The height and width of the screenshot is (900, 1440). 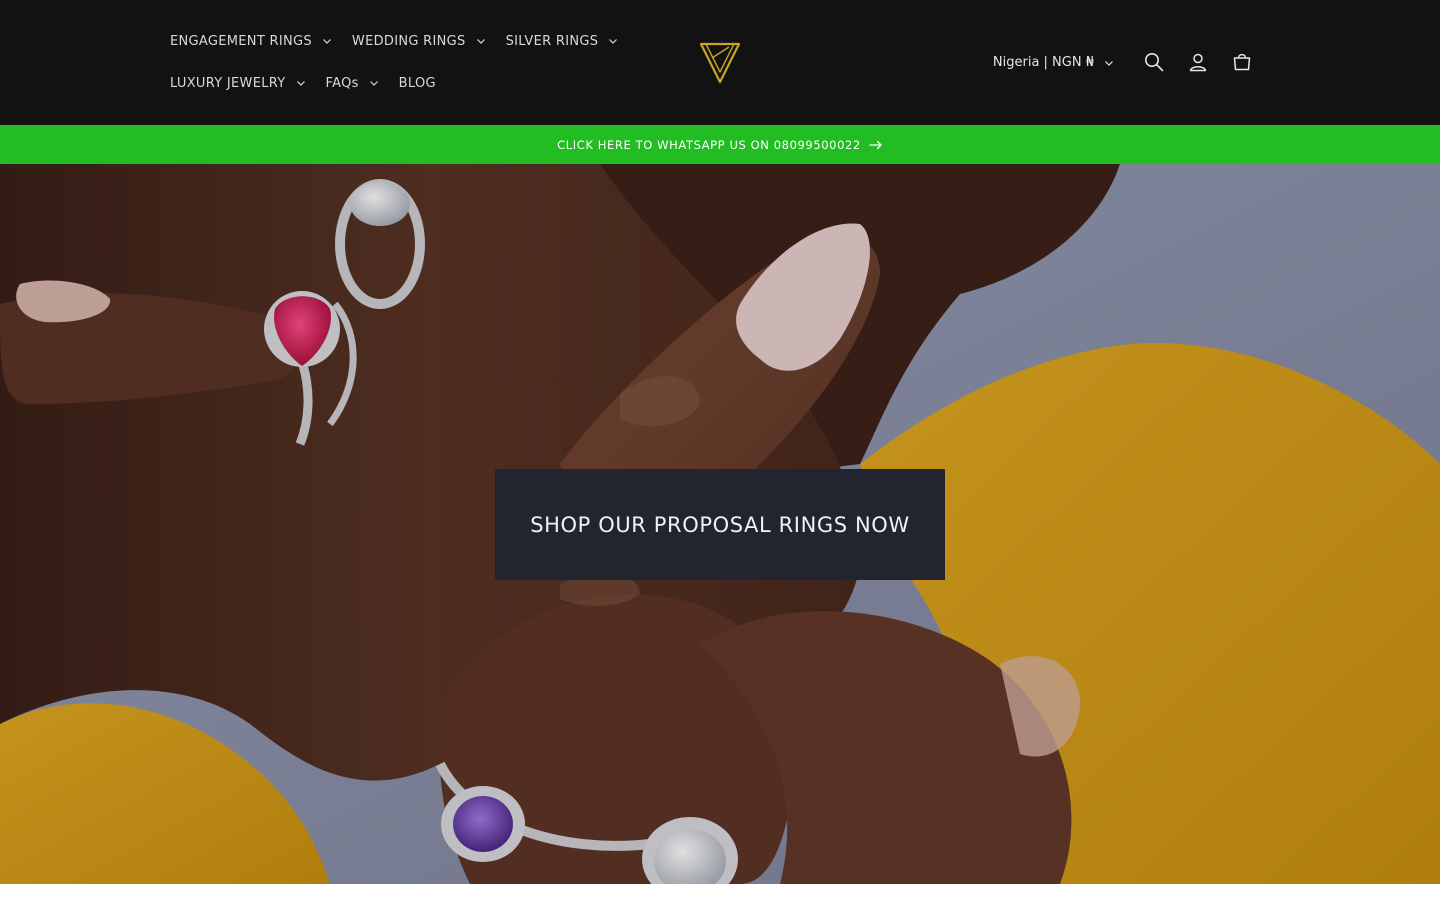 I want to click on nav-item-label: LUXURY JEWELRY, so click(x=228, y=83).